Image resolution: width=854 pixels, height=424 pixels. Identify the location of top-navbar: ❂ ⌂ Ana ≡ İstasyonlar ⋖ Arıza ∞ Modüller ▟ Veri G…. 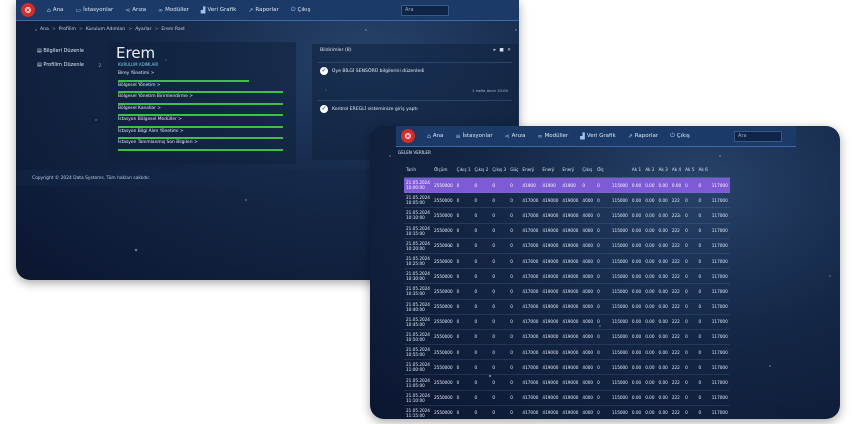
(596, 136).